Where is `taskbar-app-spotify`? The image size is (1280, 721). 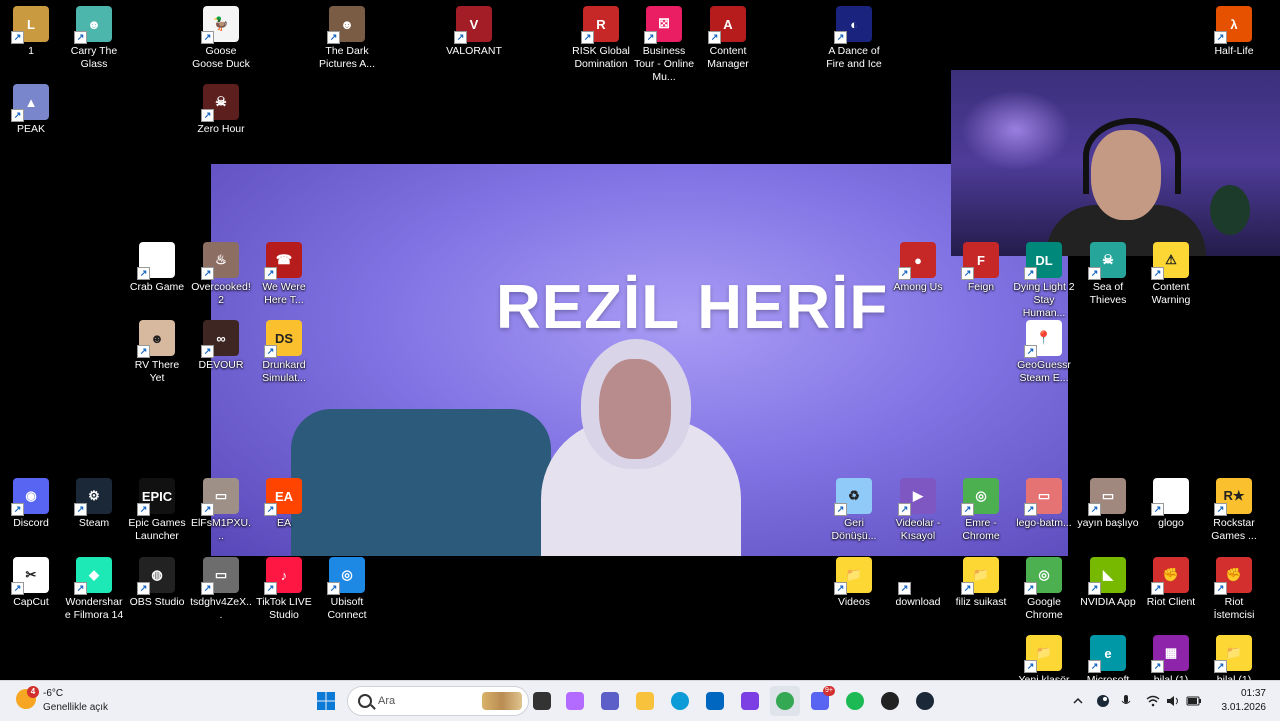 taskbar-app-spotify is located at coordinates (855, 701).